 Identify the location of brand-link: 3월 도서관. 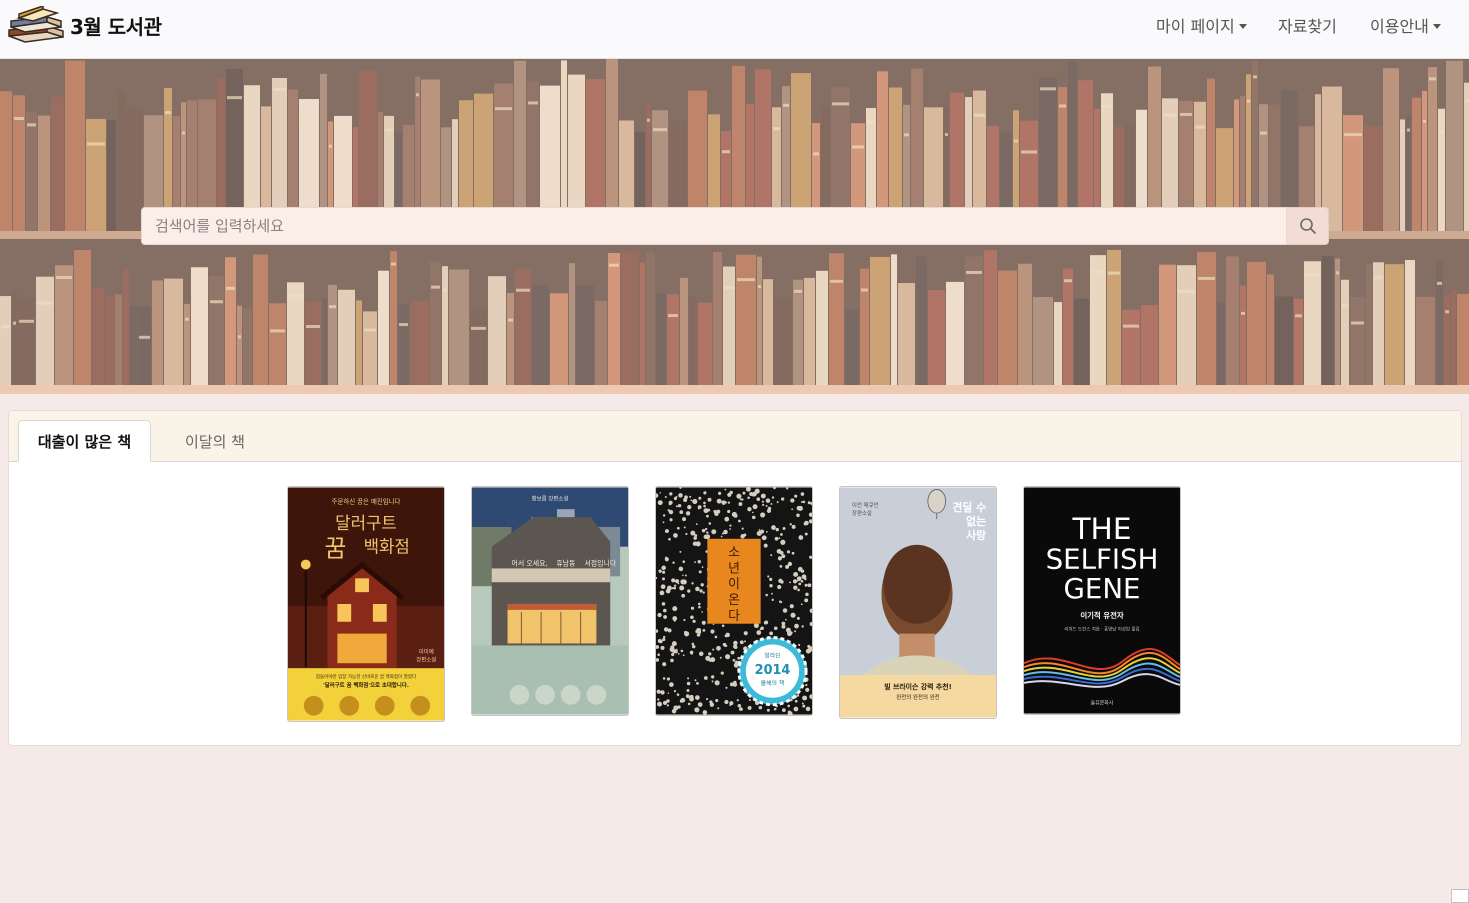
(84, 25).